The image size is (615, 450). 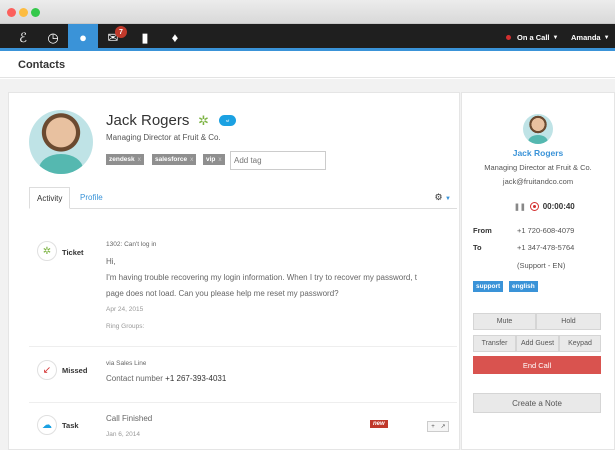 I want to click on settings-dropdown: ⚙ ▼, so click(x=442, y=197).